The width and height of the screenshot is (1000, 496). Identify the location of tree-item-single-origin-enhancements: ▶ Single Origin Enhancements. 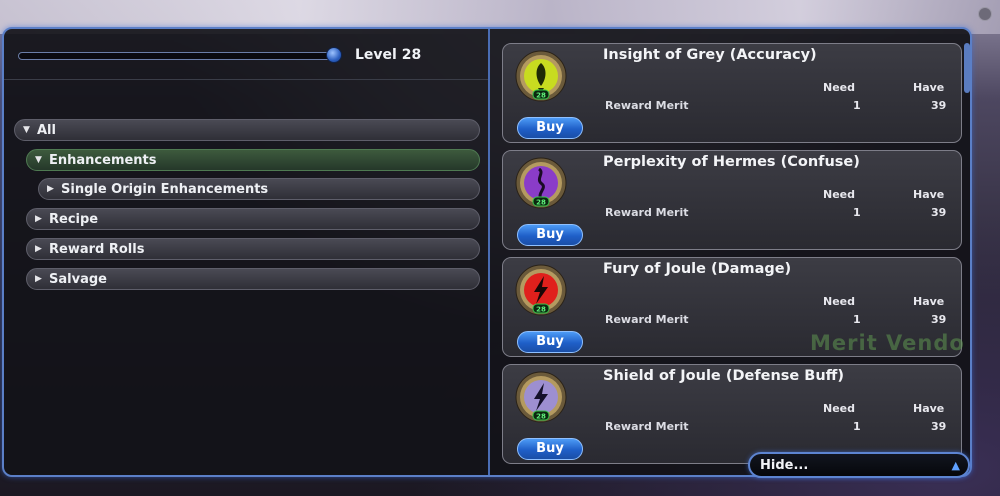
(259, 189).